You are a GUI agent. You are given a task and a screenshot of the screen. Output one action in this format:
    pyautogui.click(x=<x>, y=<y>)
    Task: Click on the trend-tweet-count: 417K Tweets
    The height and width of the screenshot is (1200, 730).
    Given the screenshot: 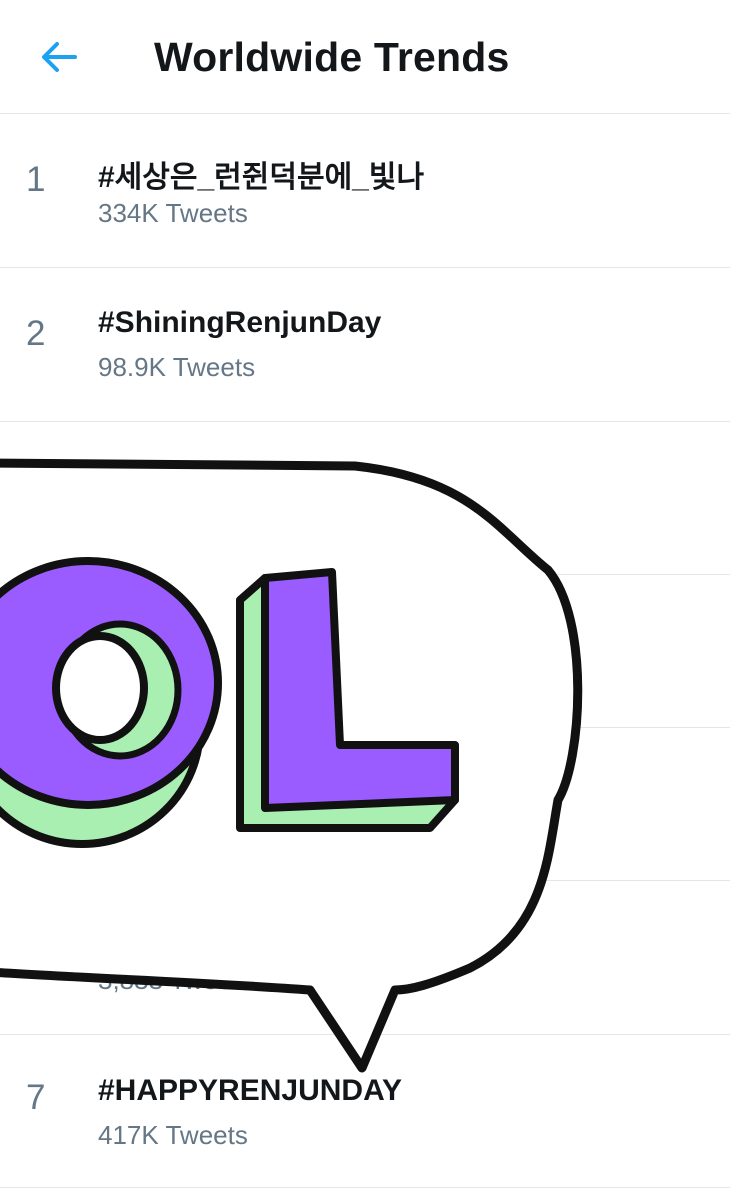 What is the action you would take?
    pyautogui.click(x=173, y=1135)
    